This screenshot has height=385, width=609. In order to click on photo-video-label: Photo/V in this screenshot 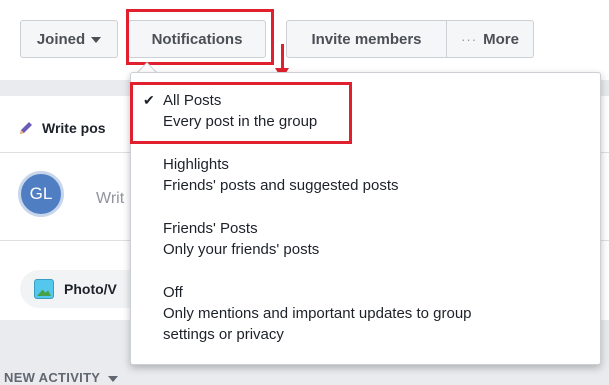, I will do `click(90, 289)`.